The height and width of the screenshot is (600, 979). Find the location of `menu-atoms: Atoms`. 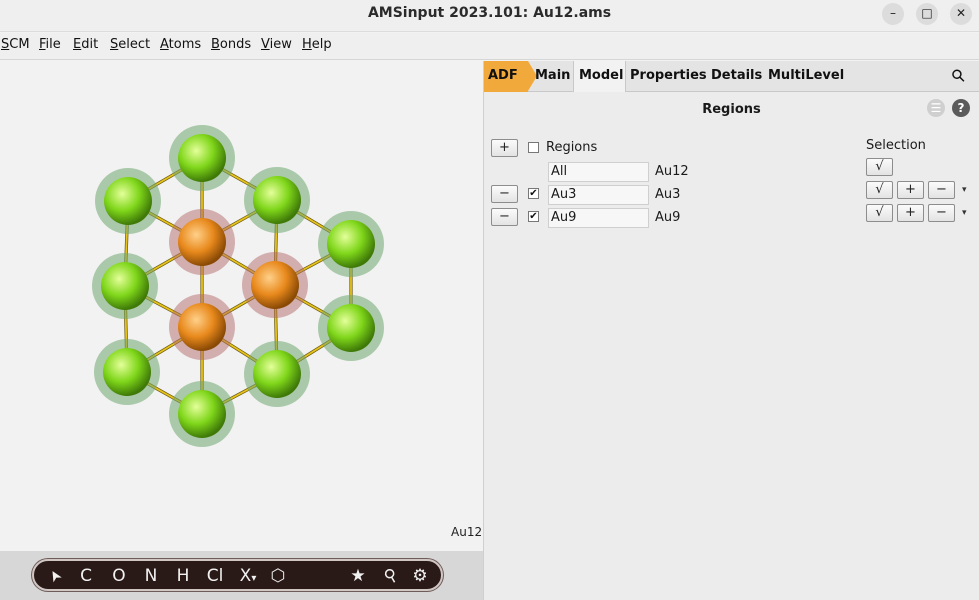

menu-atoms: Atoms is located at coordinates (180, 44).